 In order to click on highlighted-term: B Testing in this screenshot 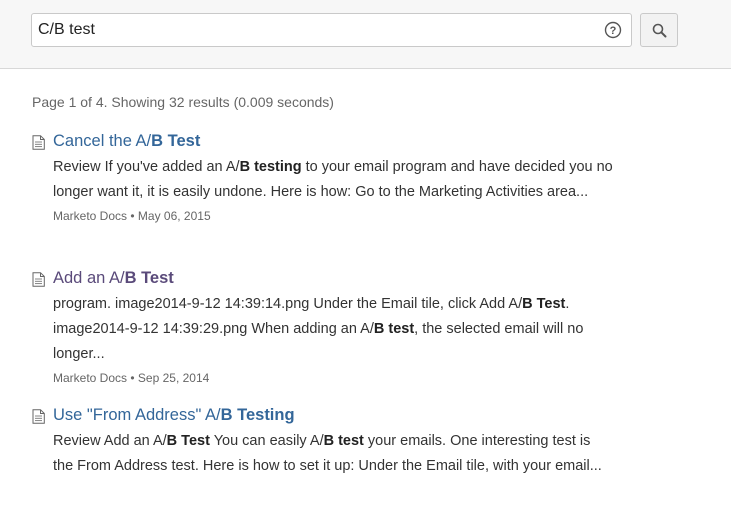, I will do `click(257, 415)`.